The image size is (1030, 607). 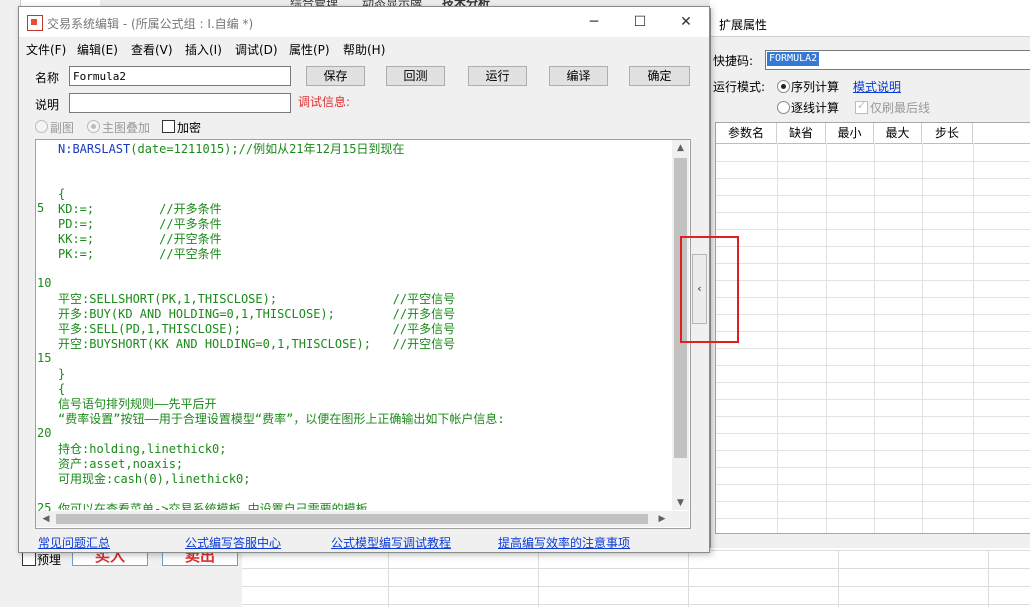 What do you see at coordinates (1001, 133) in the screenshot?
I see `col-extra` at bounding box center [1001, 133].